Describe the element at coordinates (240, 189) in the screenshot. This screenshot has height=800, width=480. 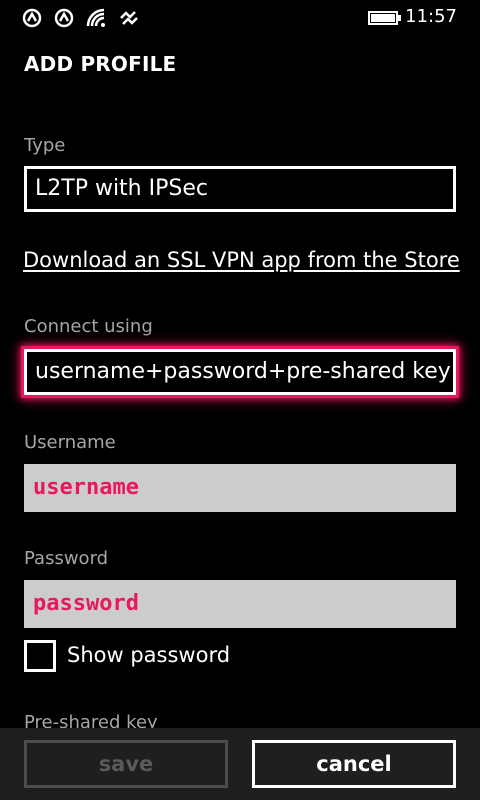
I see `type-picker: L2TP with IPSec` at that location.